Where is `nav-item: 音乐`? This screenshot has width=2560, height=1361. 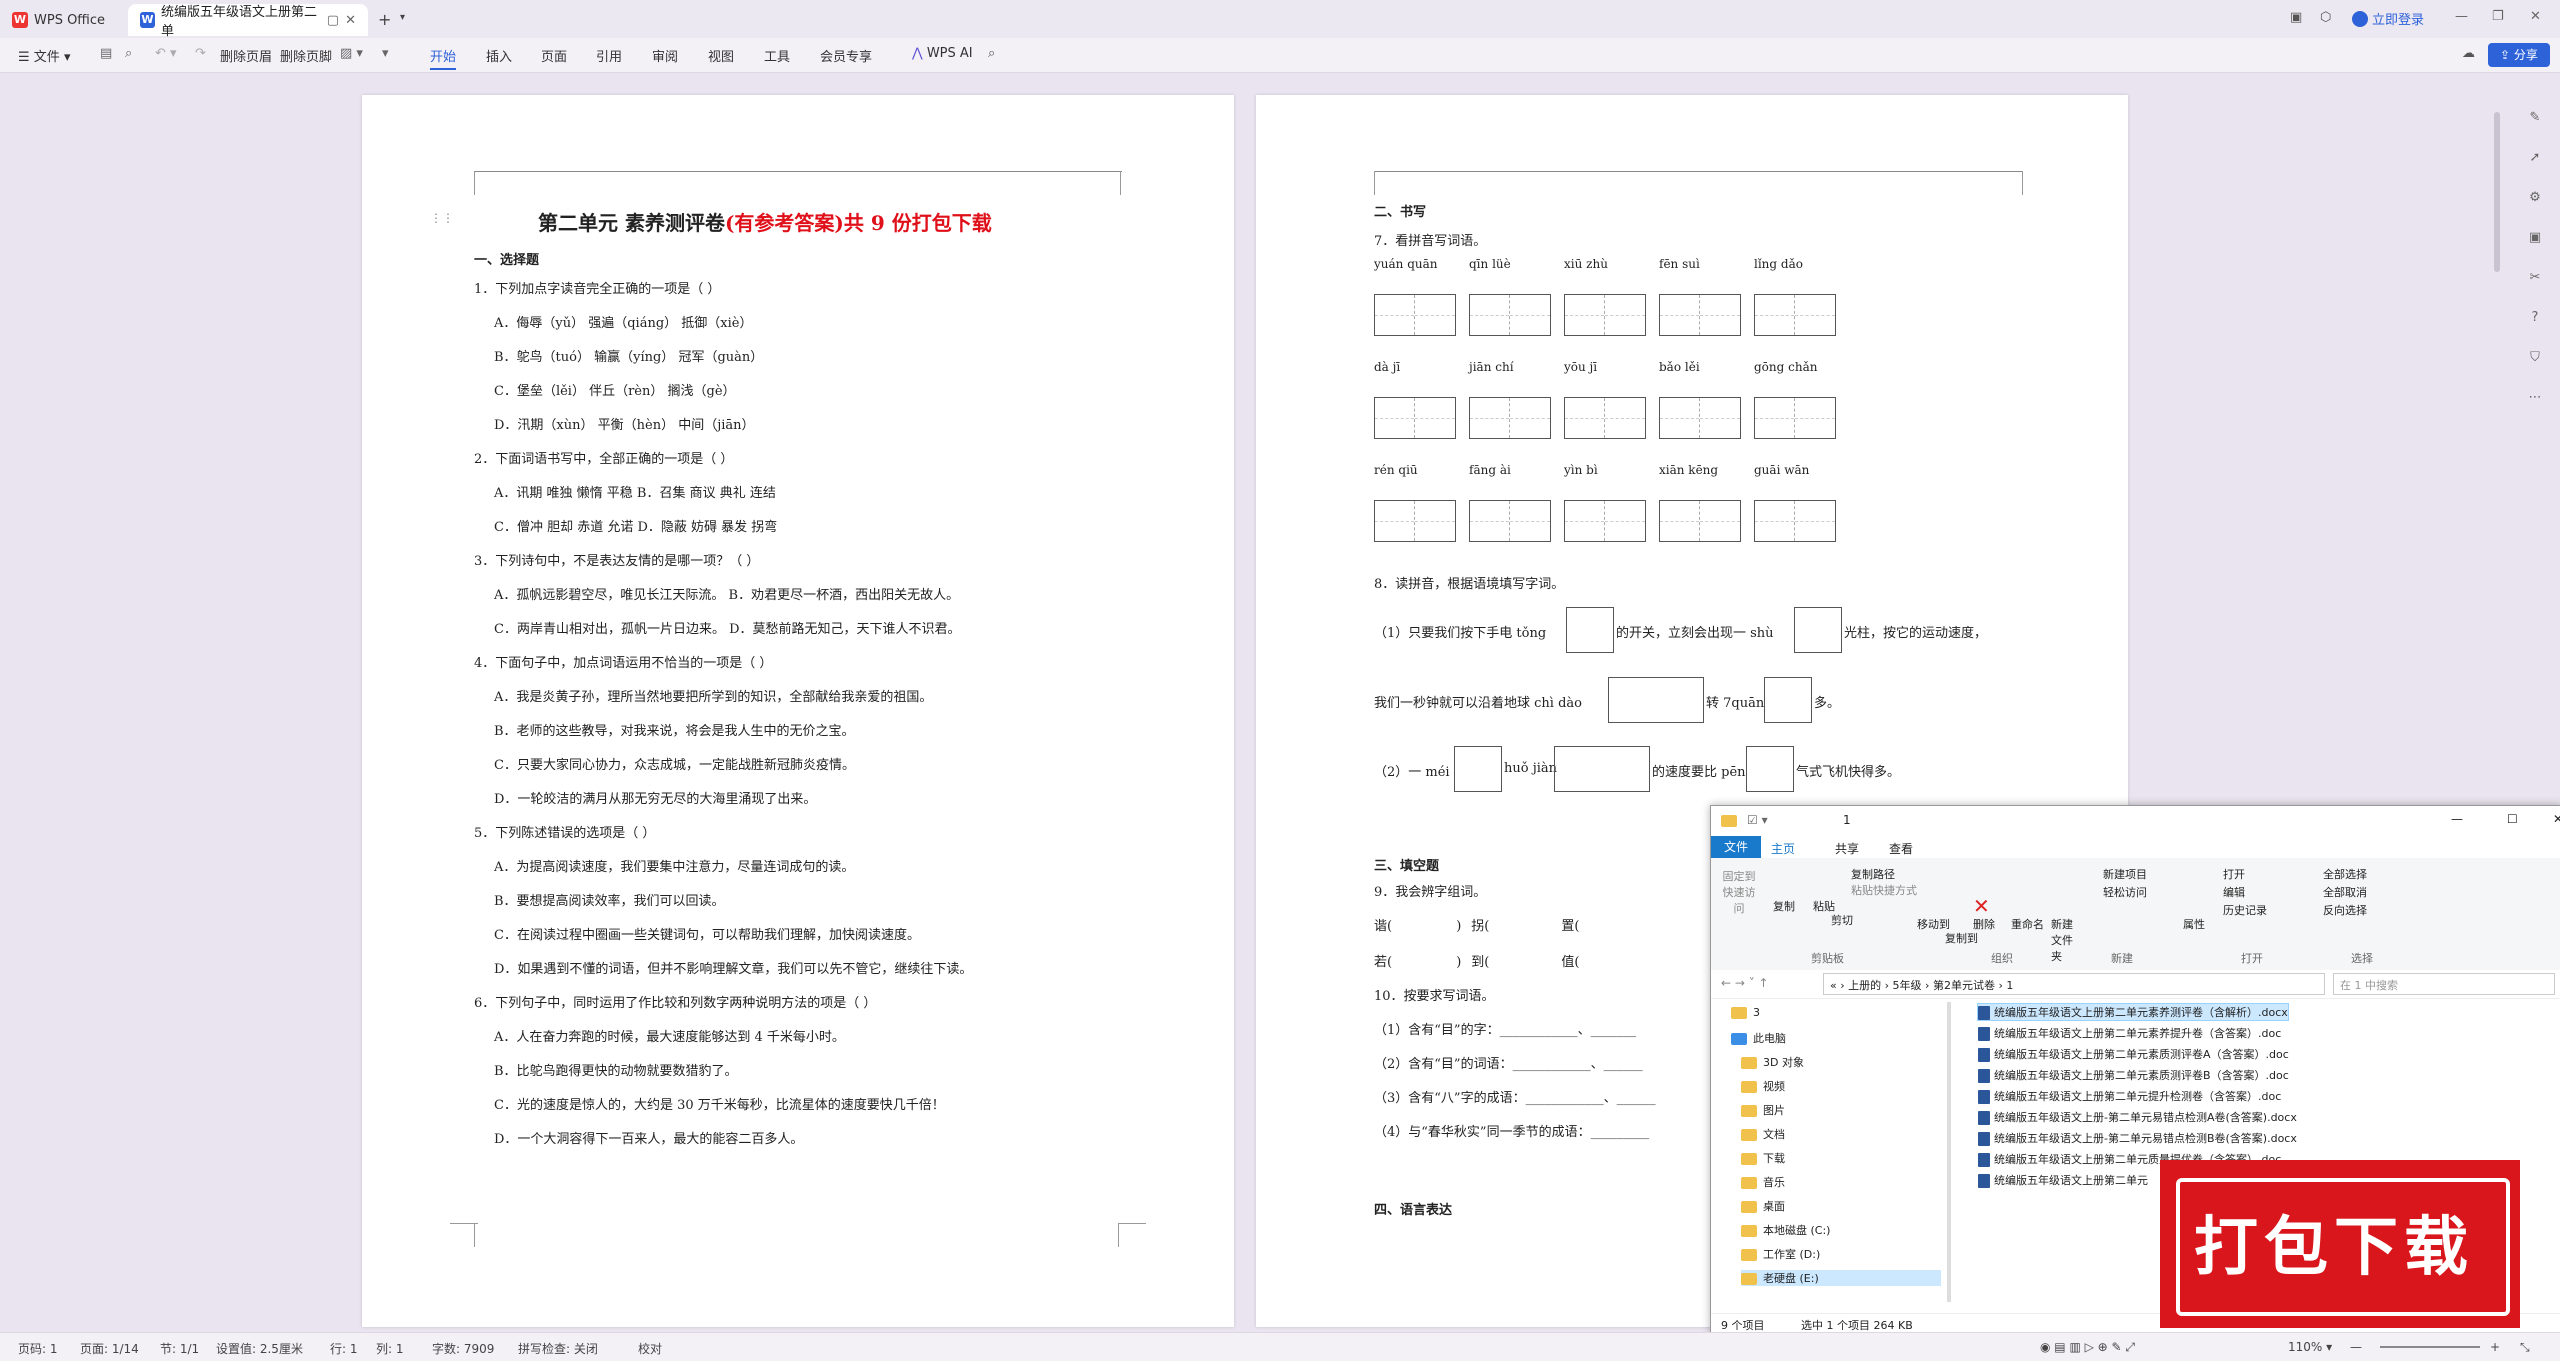 nav-item: 音乐 is located at coordinates (1763, 1182).